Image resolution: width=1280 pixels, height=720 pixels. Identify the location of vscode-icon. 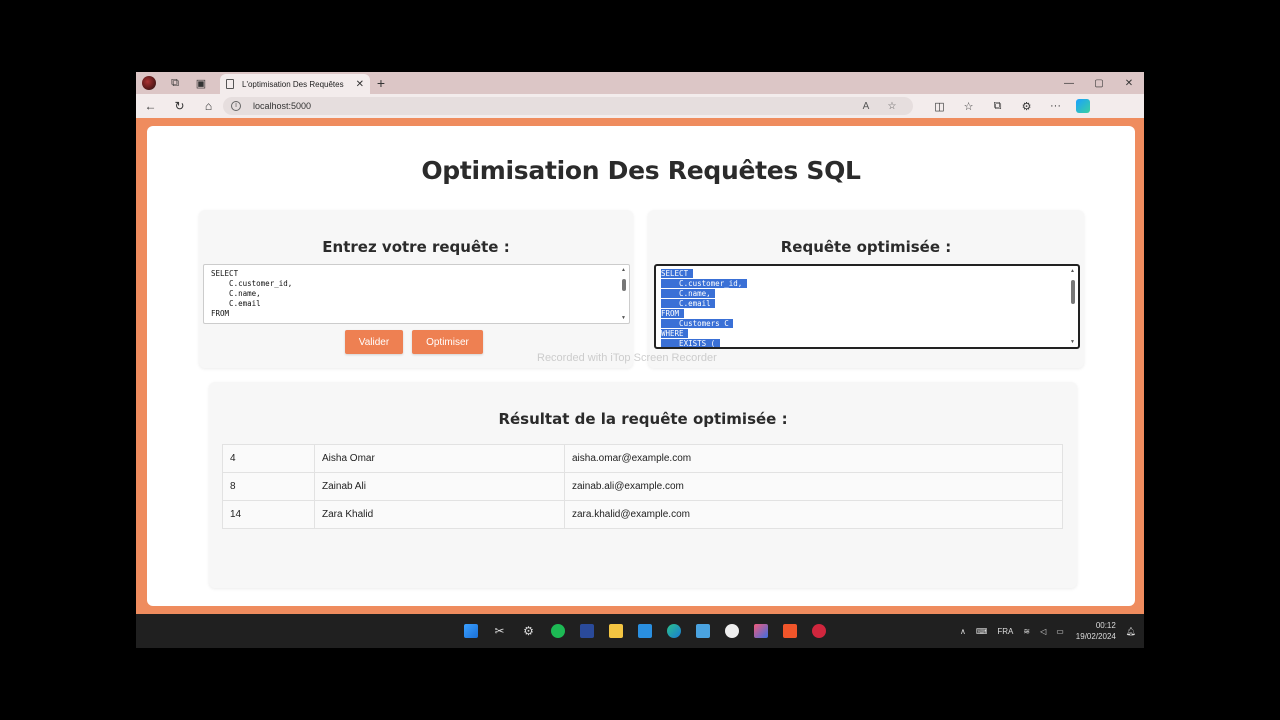
(644, 631).